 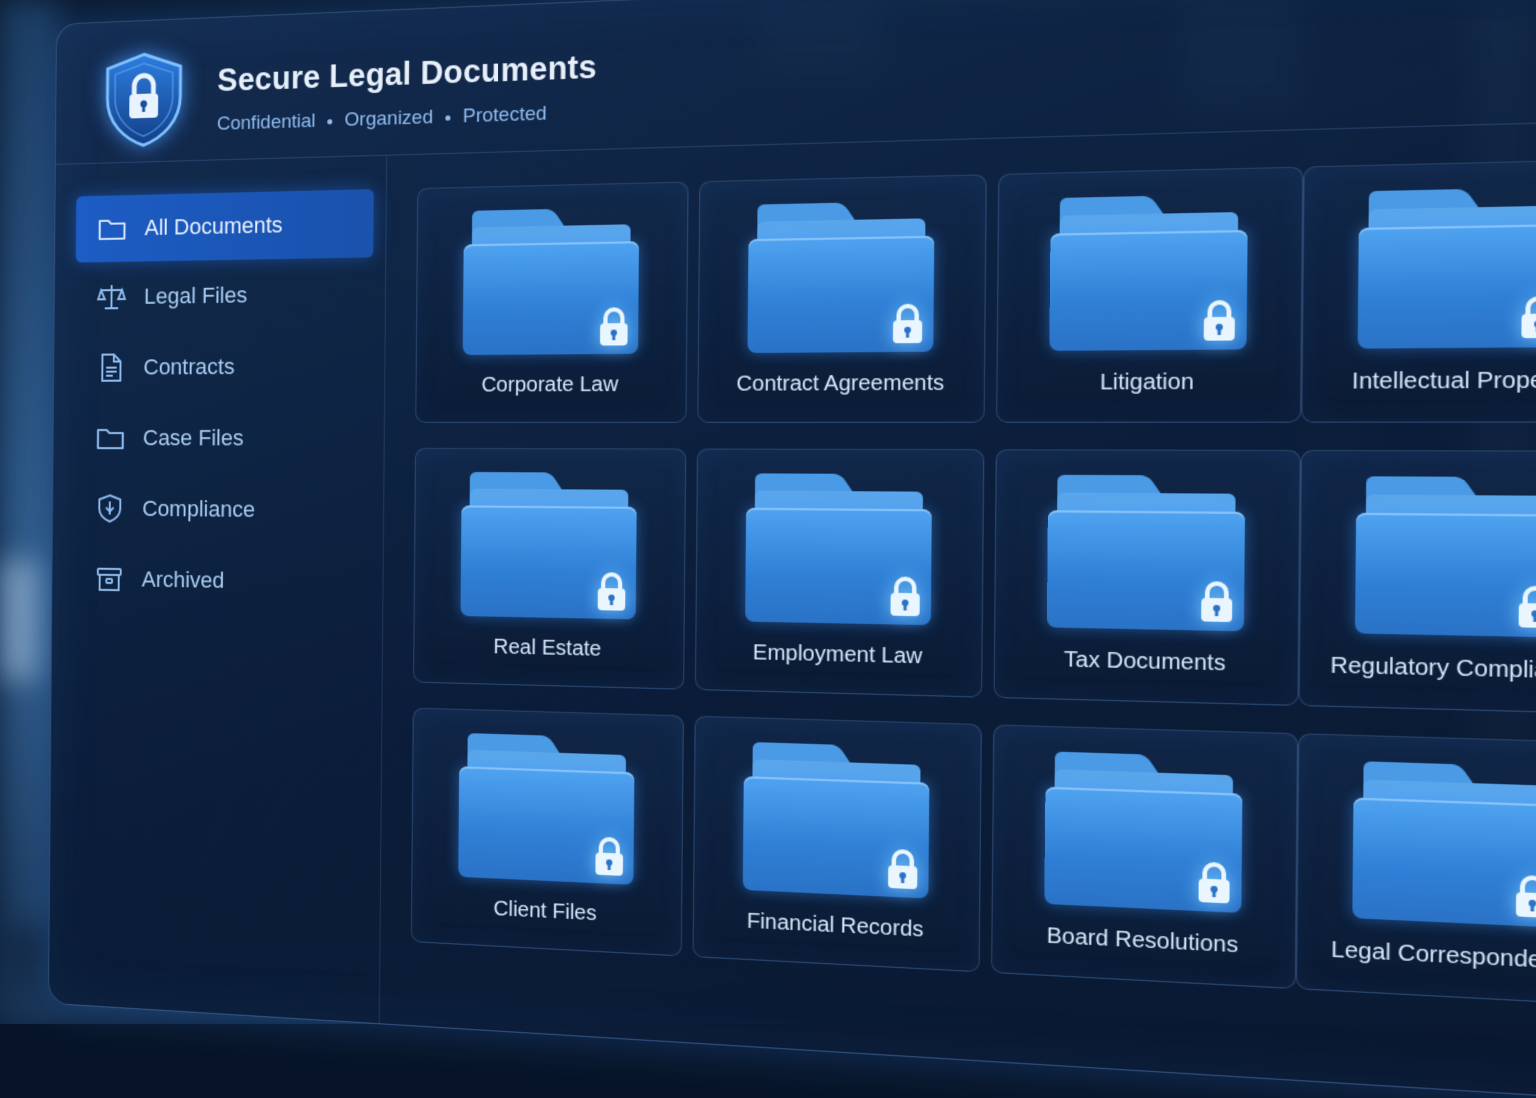 I want to click on sidebar-item-archived: Archived, so click(x=222, y=581).